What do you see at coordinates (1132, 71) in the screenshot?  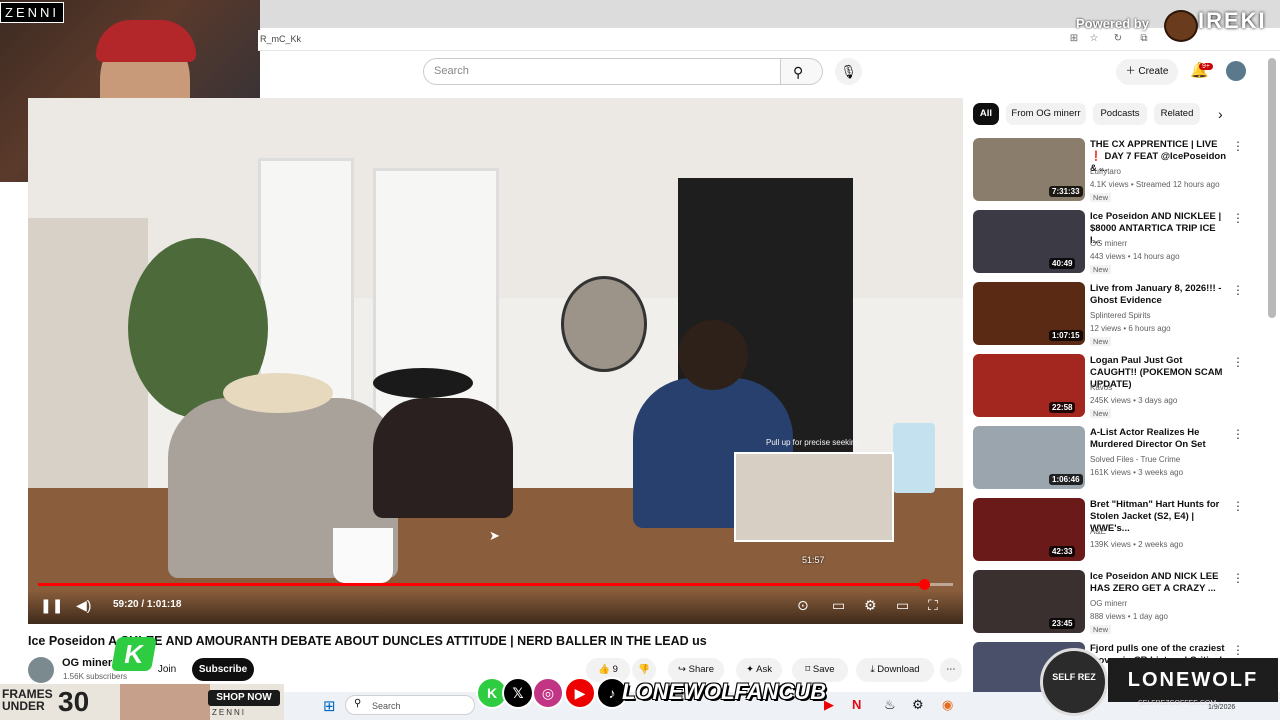 I see `plus-icon: ＋` at bounding box center [1132, 71].